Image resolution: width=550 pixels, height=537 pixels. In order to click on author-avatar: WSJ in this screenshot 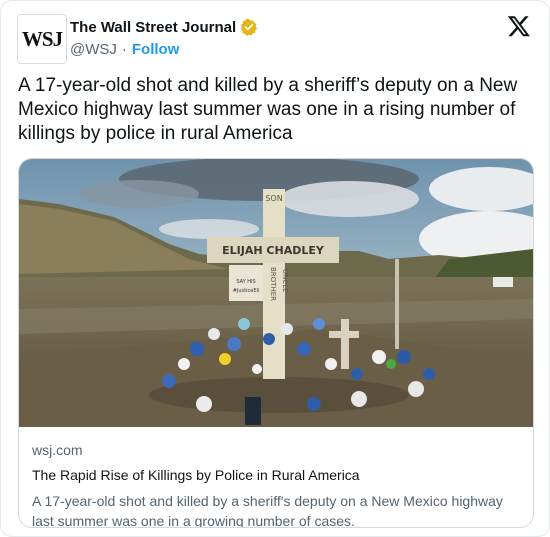, I will do `click(42, 39)`.